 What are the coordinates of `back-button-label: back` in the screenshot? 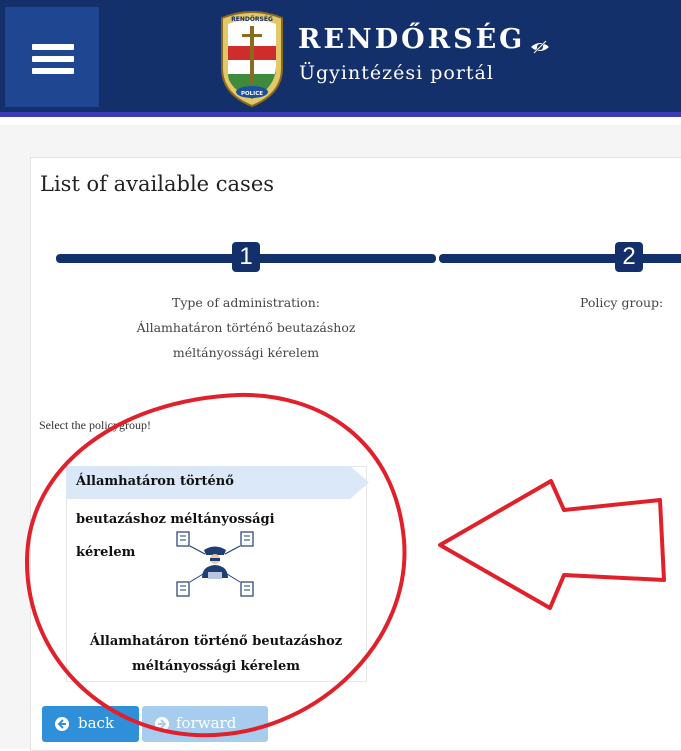 It's located at (96, 723).